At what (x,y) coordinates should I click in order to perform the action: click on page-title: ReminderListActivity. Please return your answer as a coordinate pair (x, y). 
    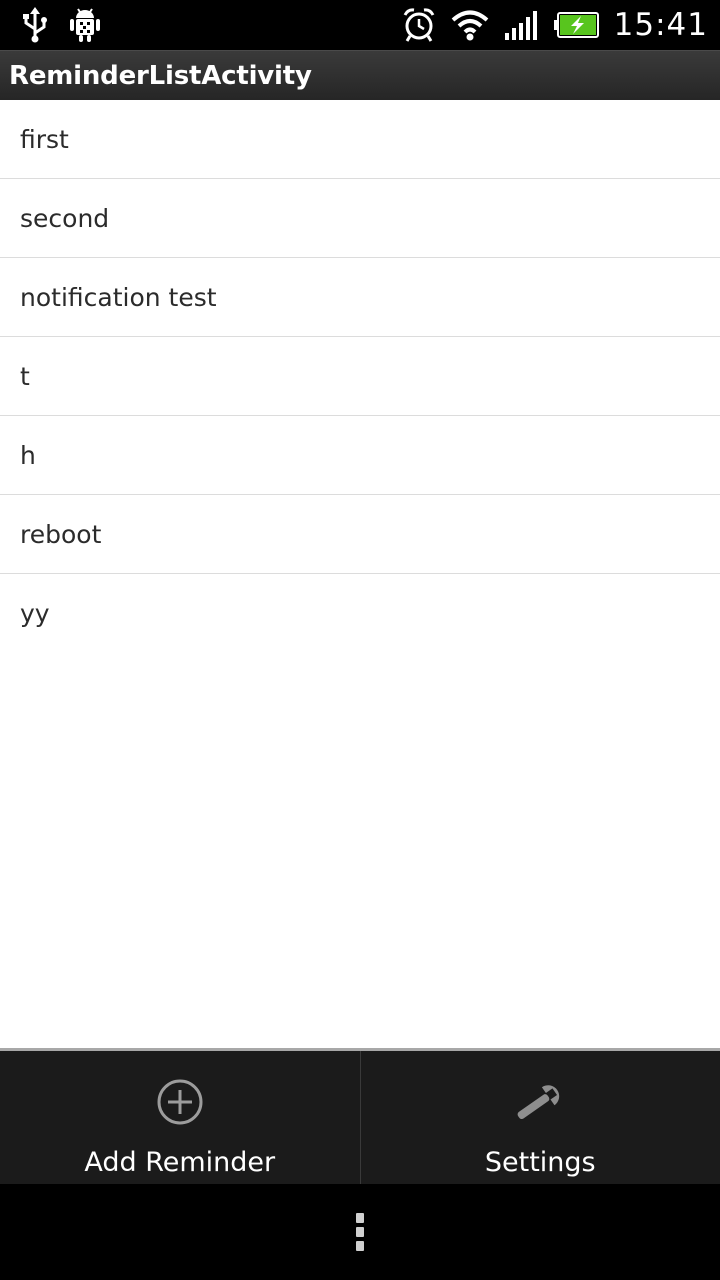
    Looking at the image, I should click on (160, 75).